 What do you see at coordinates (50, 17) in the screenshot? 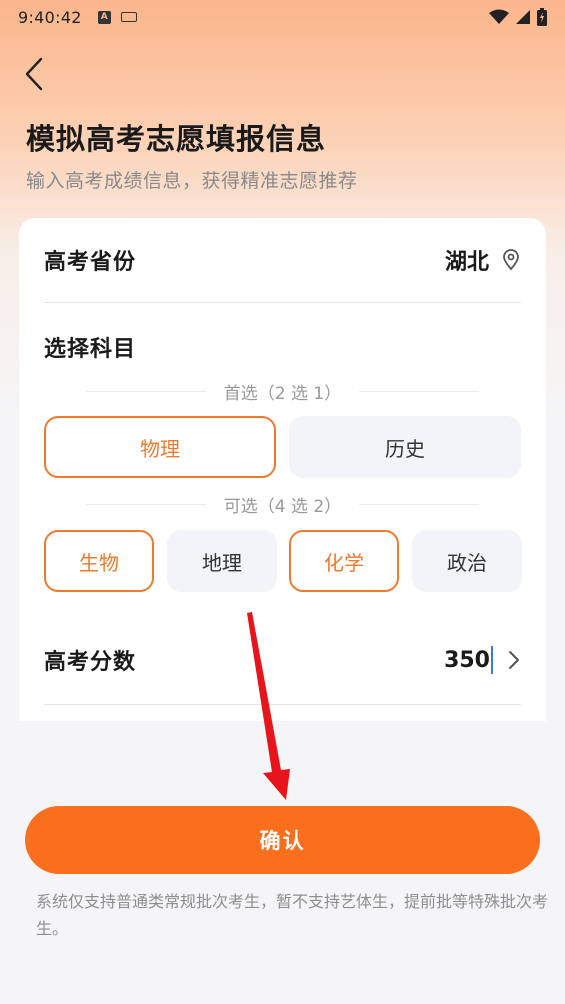
I see `status-time: 9:40:42` at bounding box center [50, 17].